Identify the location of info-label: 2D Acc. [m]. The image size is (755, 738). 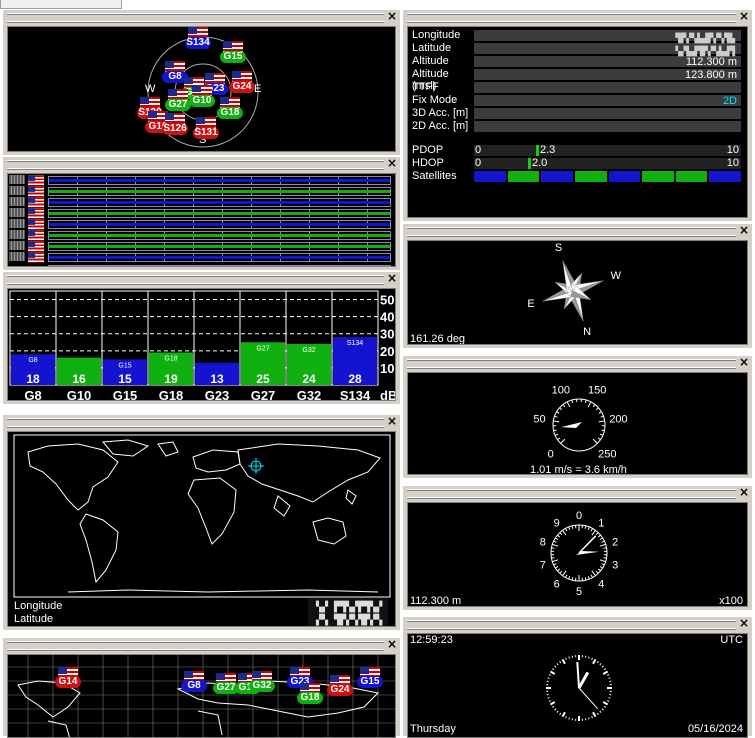
(442, 126).